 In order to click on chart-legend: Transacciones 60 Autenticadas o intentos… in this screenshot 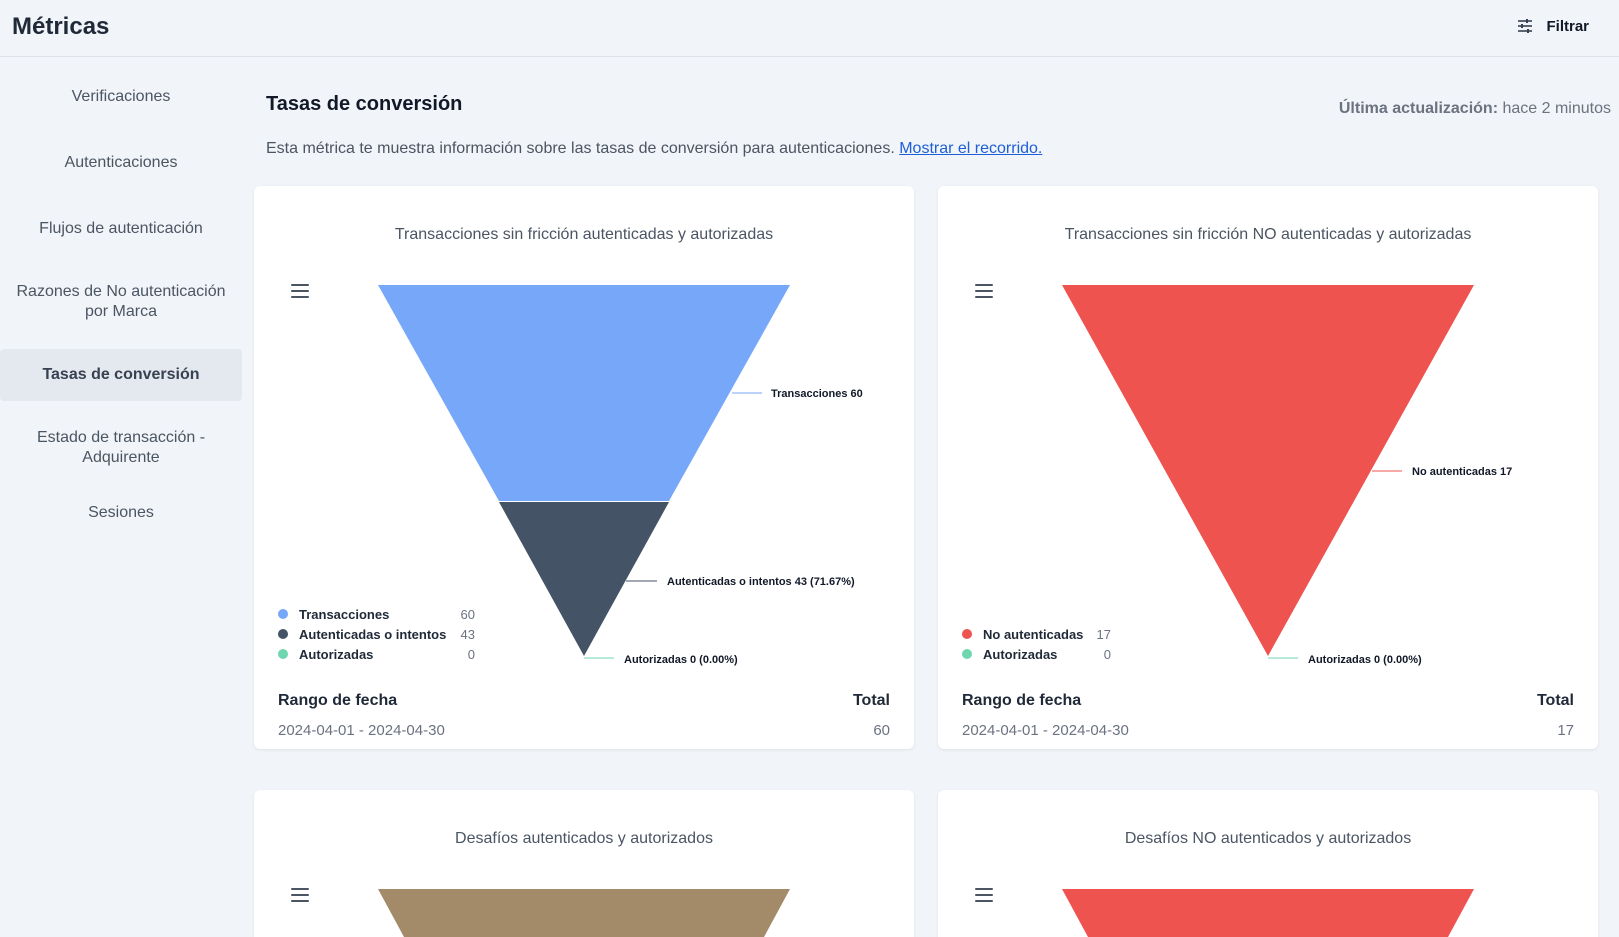, I will do `click(376, 634)`.